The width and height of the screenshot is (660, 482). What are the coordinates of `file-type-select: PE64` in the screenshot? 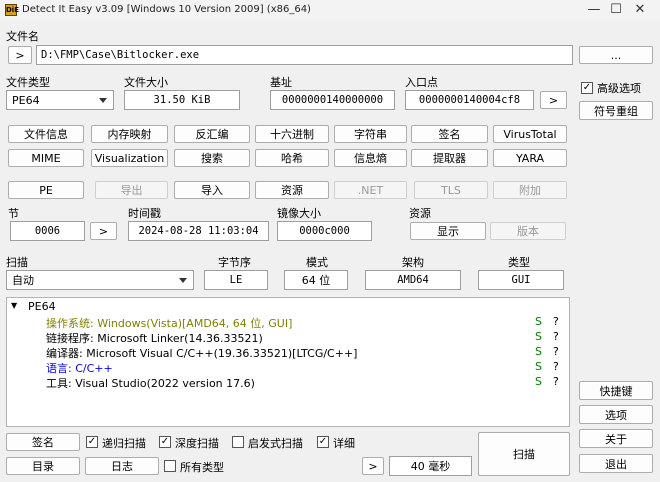 It's located at (60, 100).